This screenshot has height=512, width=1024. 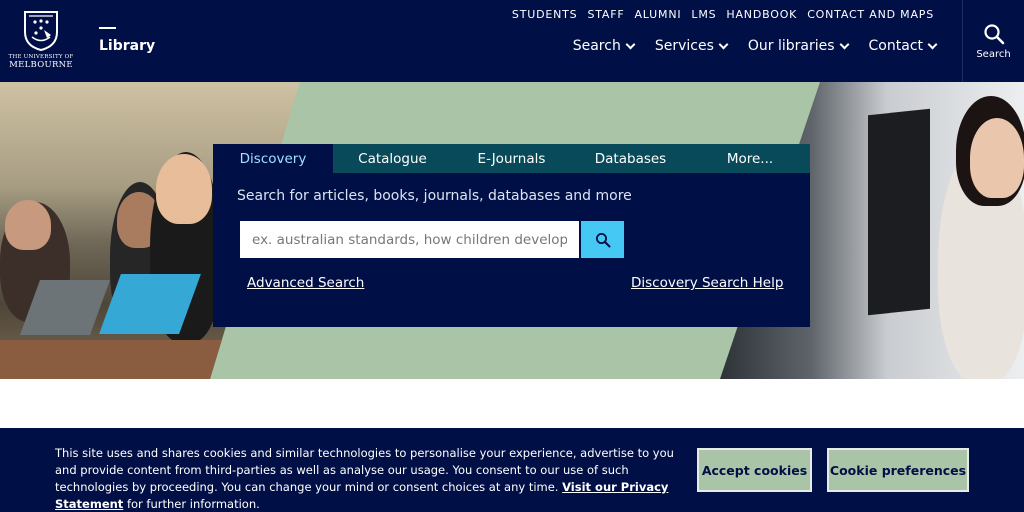 I want to click on site-title: Library, so click(x=127, y=46).